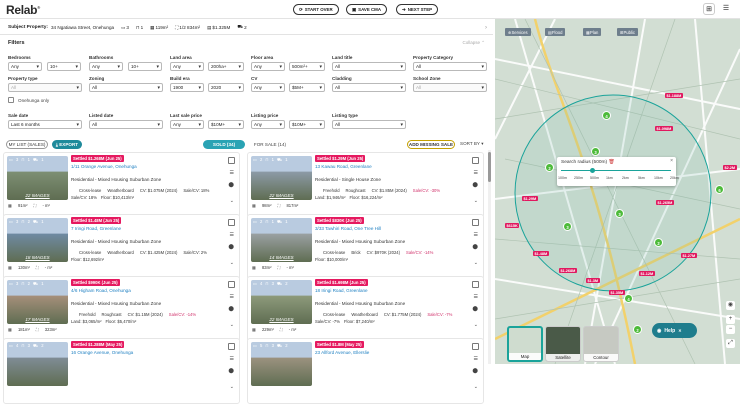 The height and width of the screenshot is (404, 740). Describe the element at coordinates (102, 352) in the screenshot. I see `listing-address: 16 Orange Avenue, Onehunga` at that location.